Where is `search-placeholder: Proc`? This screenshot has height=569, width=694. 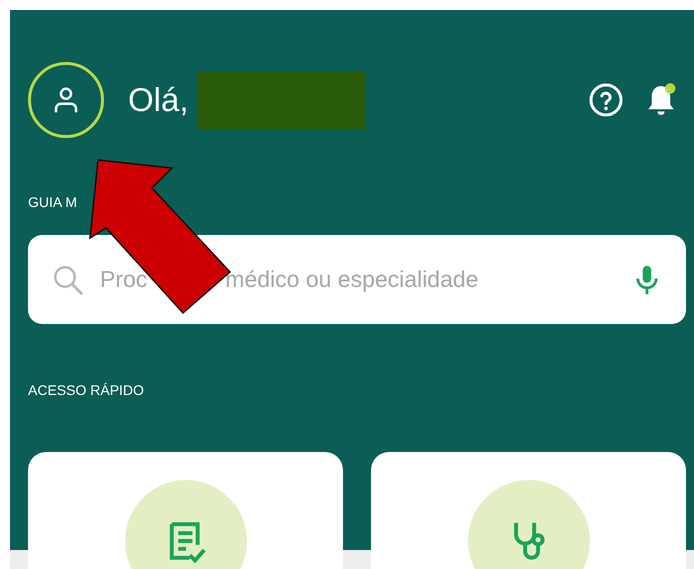 search-placeholder: Proc is located at coordinates (124, 279).